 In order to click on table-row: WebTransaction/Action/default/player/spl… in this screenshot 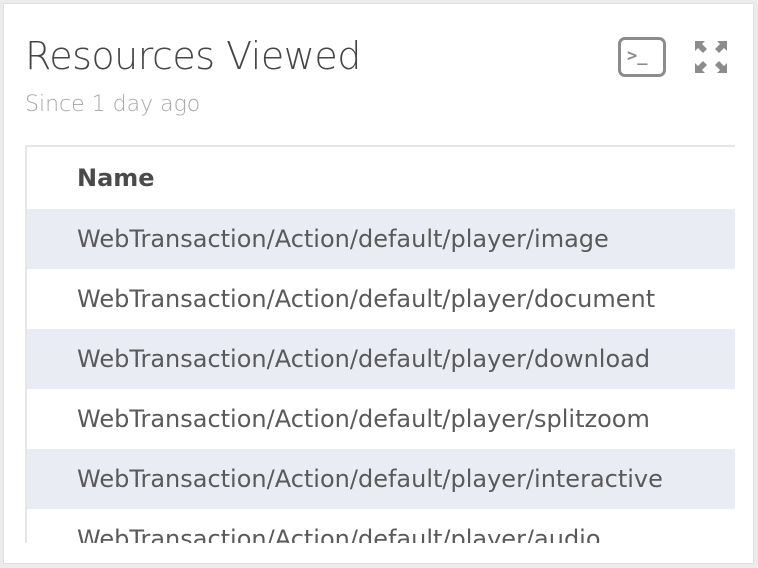, I will do `click(381, 419)`.